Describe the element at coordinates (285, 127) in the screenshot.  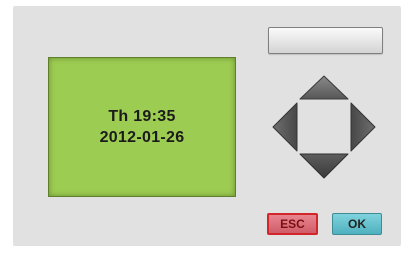
I see `arrow-left-icon` at that location.